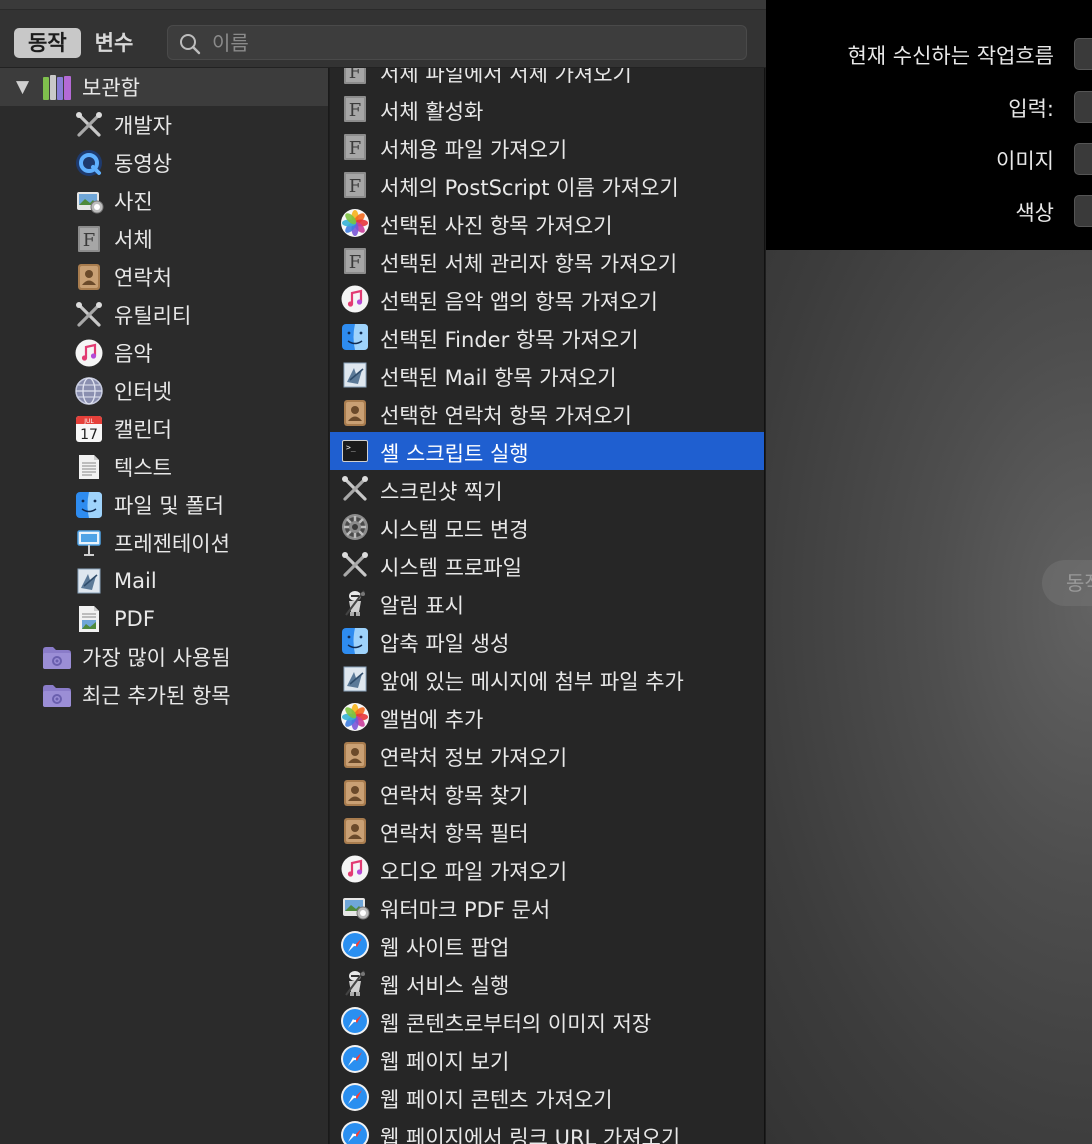 The image size is (1092, 1144). I want to click on search-field, so click(457, 42).